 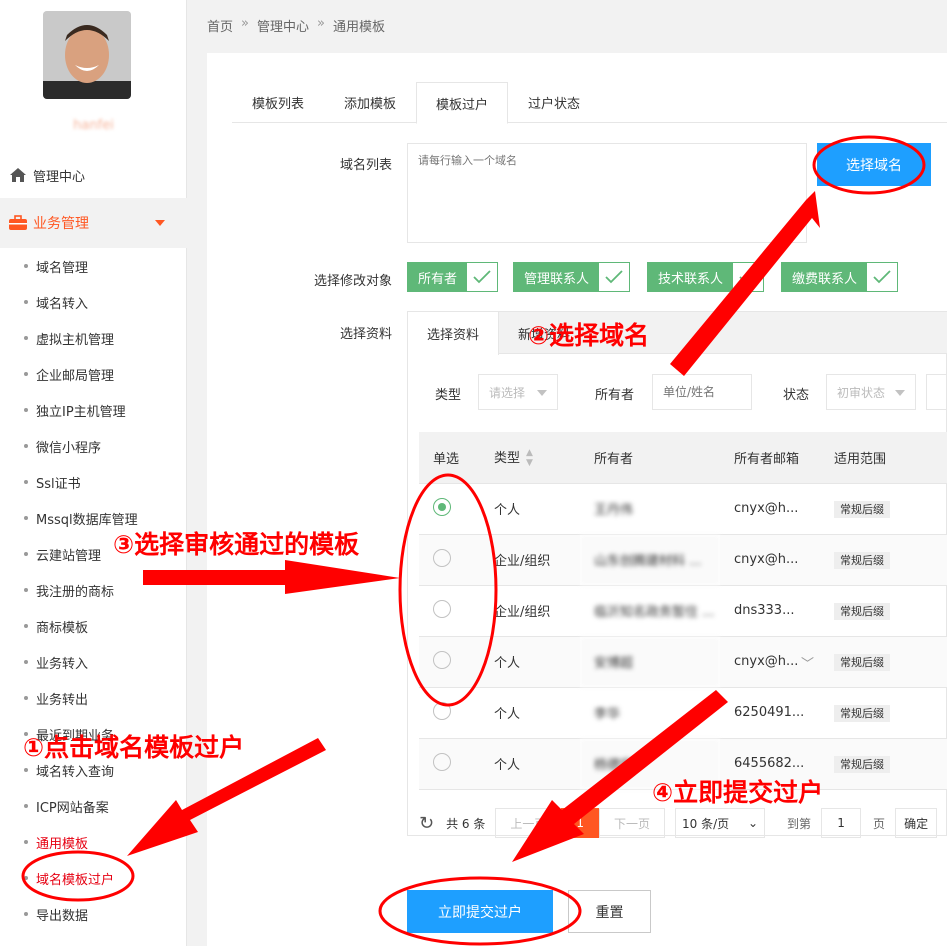 What do you see at coordinates (745, 283) in the screenshot?
I see `arrow-step2` at bounding box center [745, 283].